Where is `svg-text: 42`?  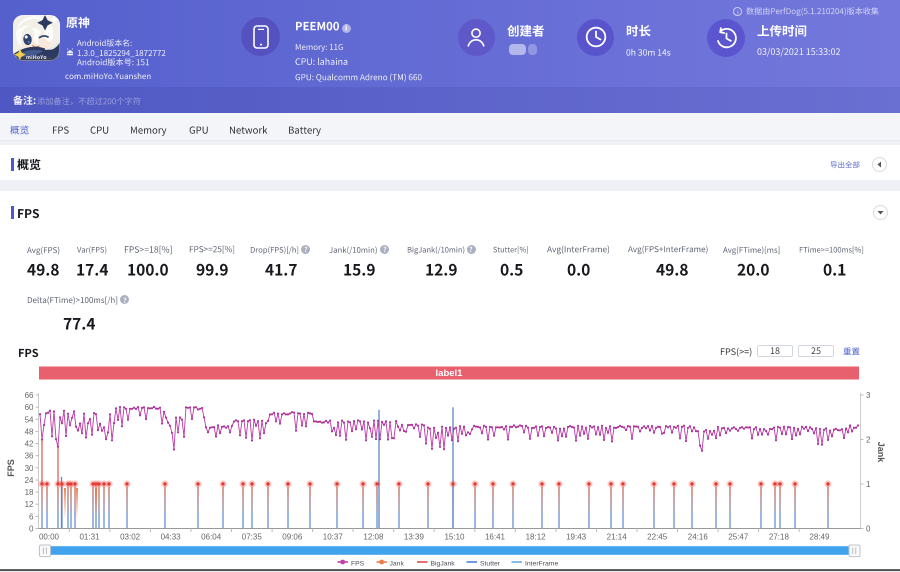 svg-text: 42 is located at coordinates (29, 444).